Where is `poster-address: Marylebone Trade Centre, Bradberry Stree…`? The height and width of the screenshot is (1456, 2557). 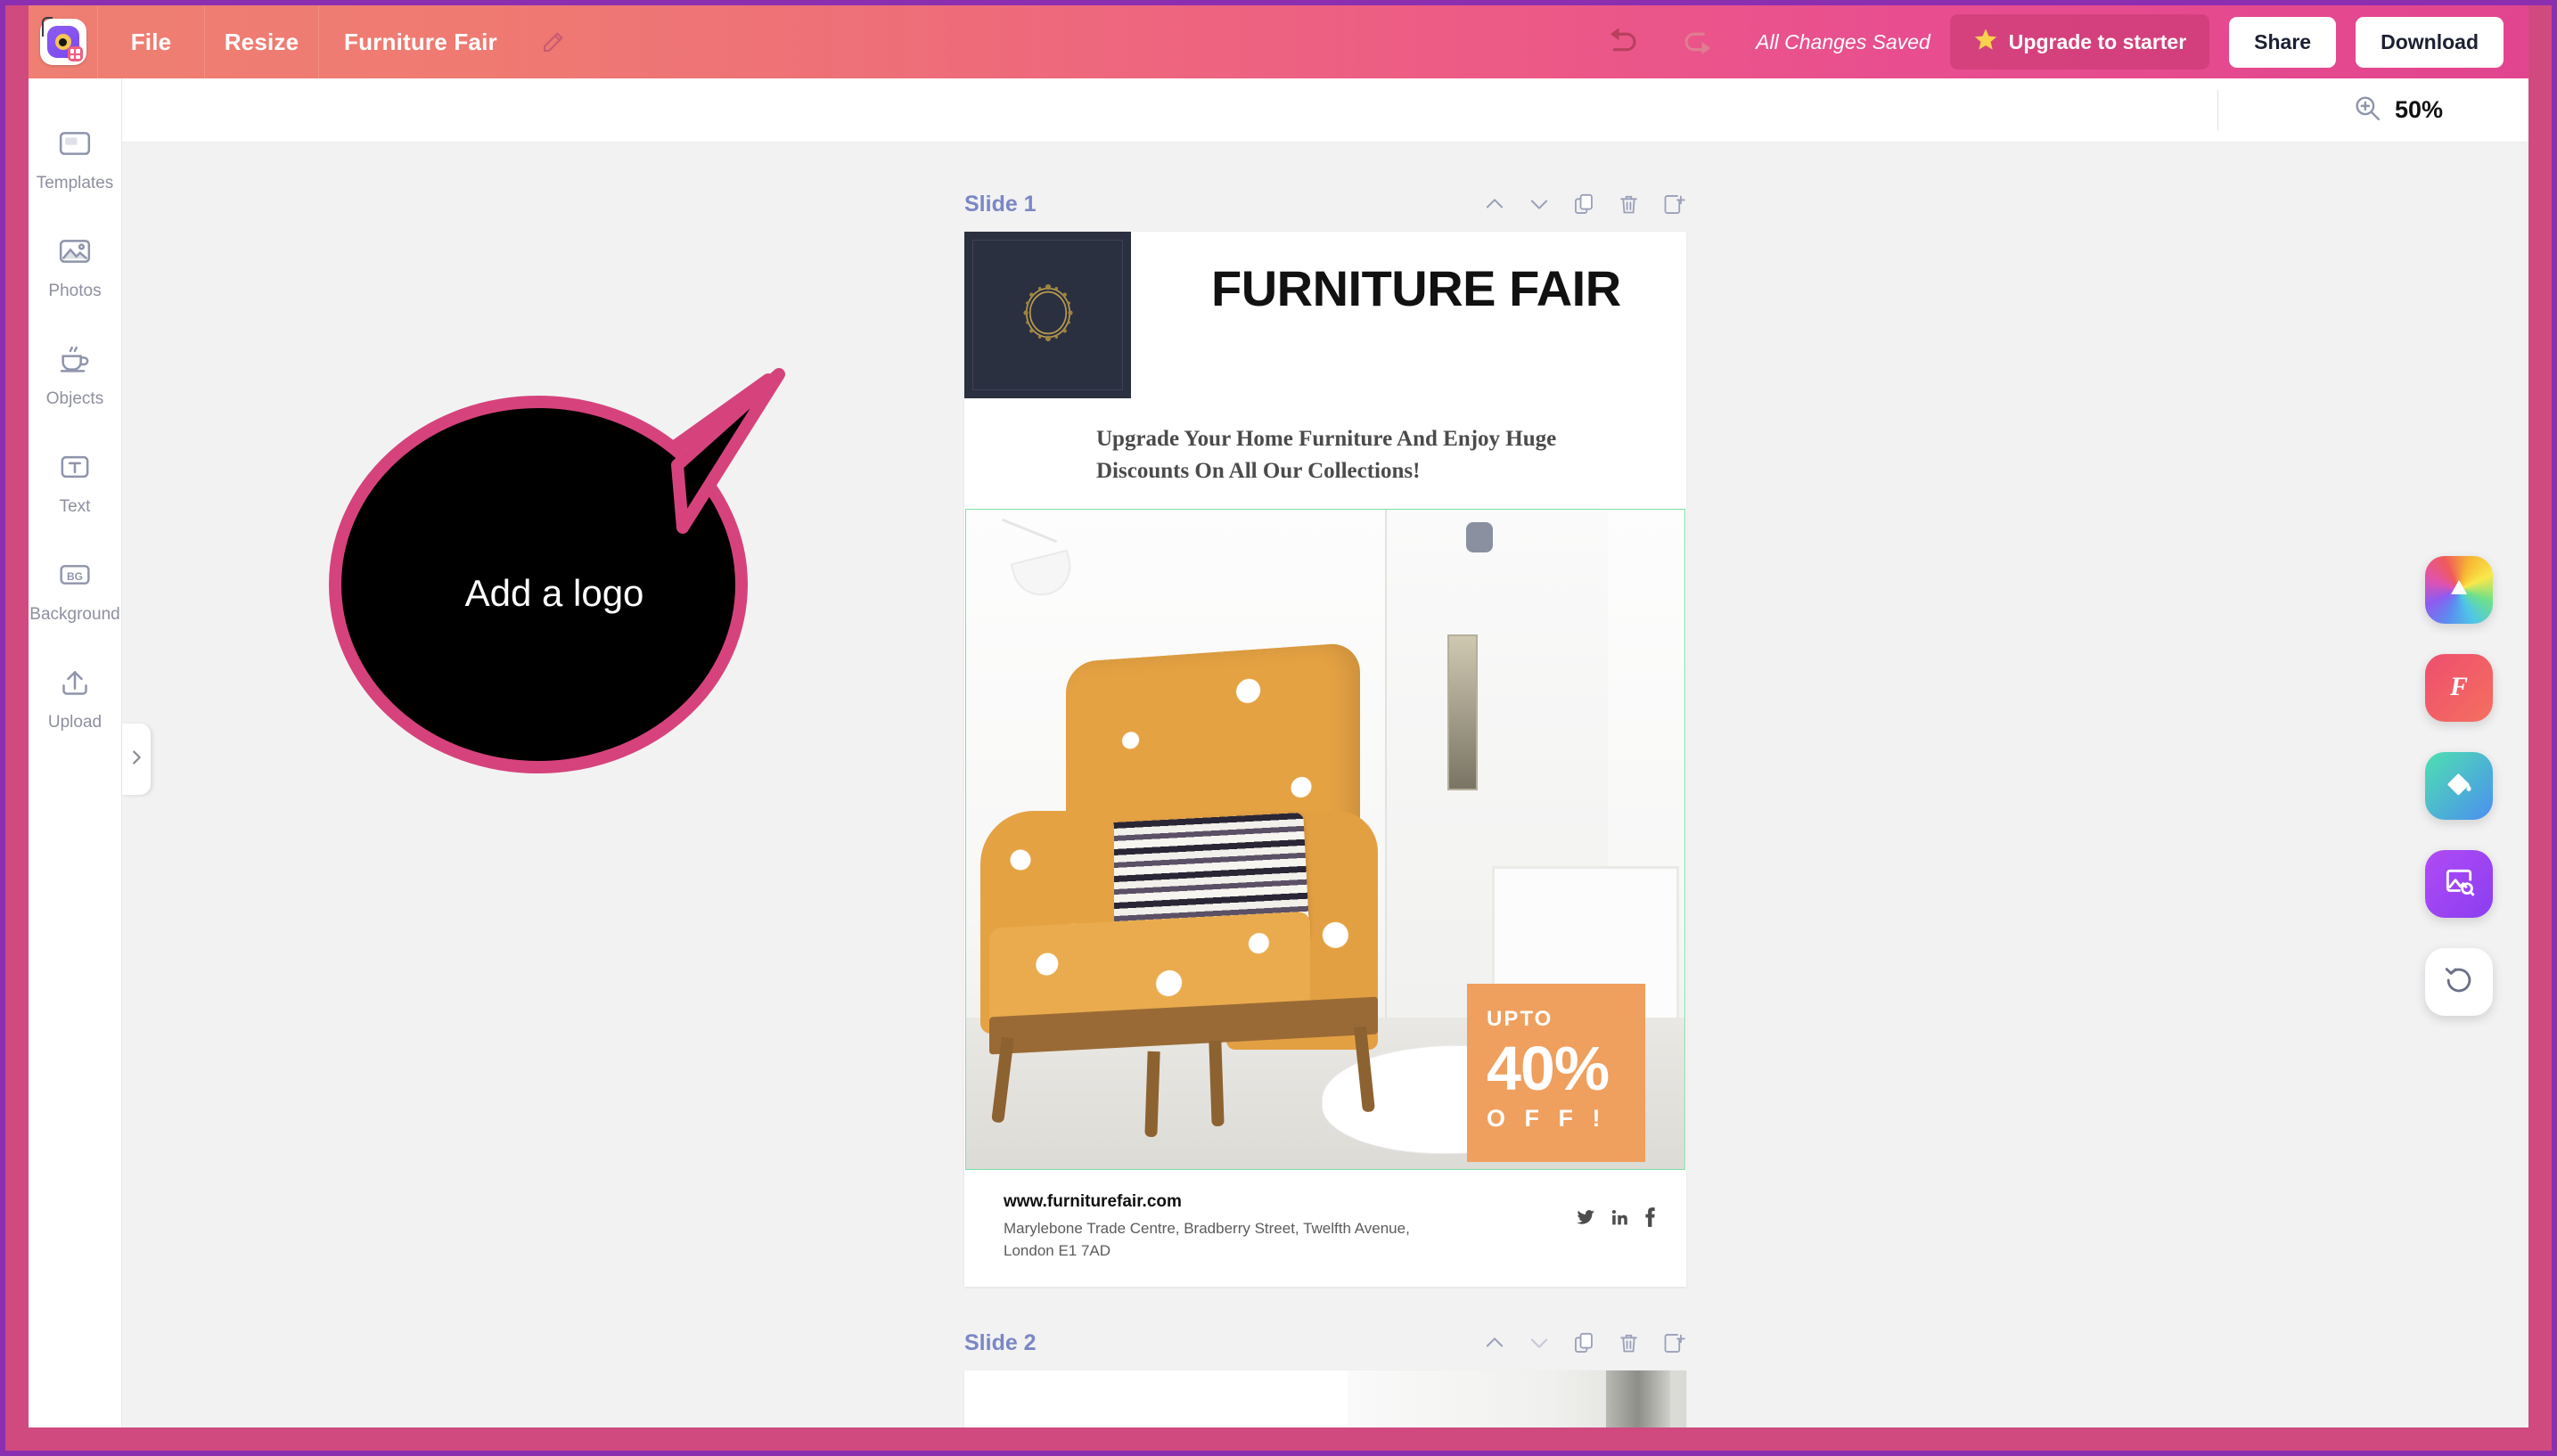 poster-address: Marylebone Trade Centre, Bradberry Stree… is located at coordinates (1217, 1240).